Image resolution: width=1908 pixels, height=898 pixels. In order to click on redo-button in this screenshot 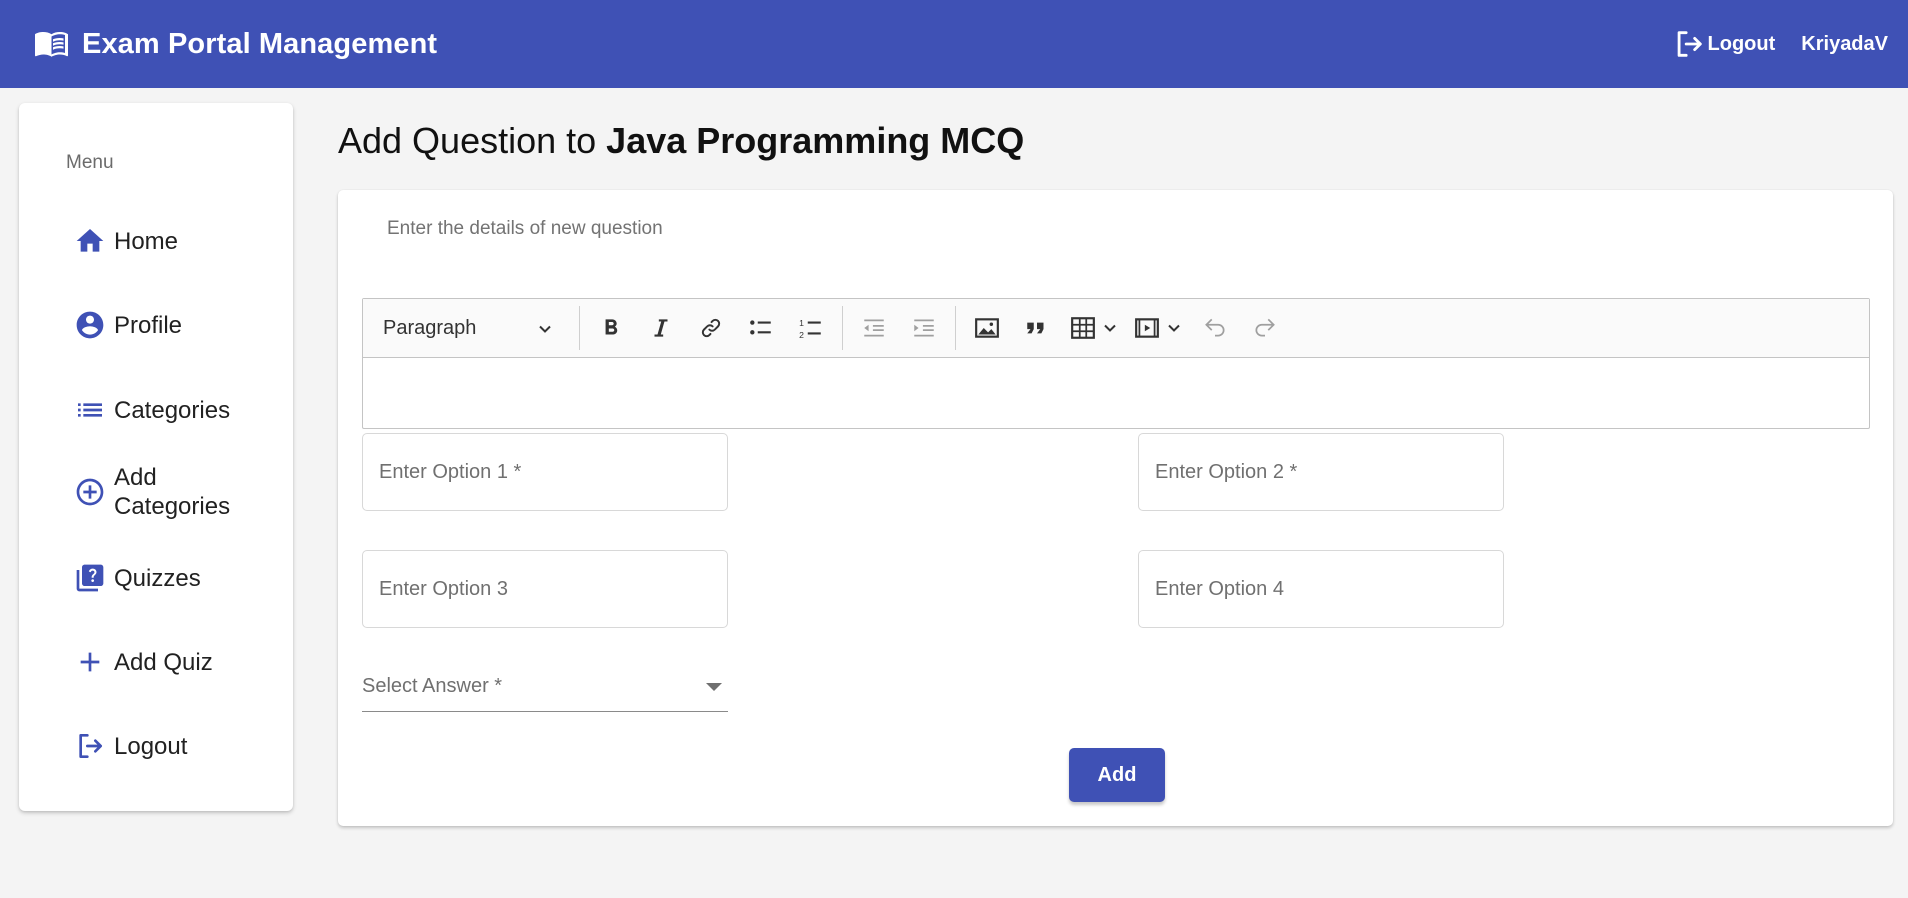, I will do `click(1265, 328)`.